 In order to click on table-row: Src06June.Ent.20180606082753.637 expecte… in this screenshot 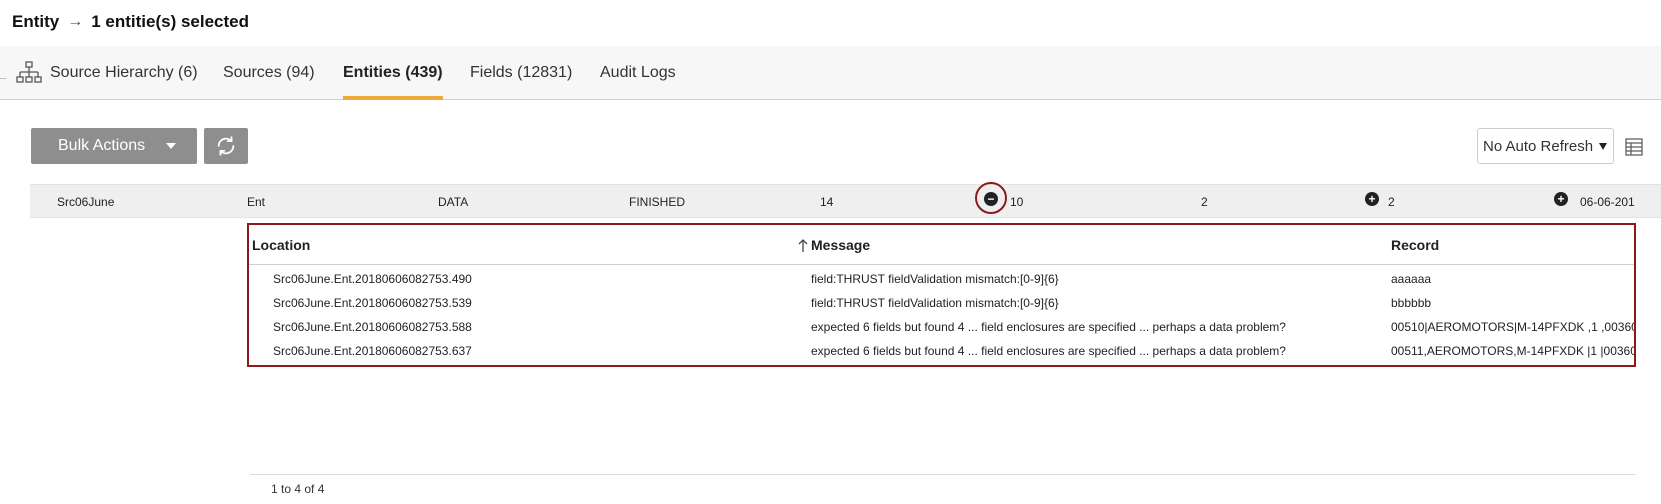, I will do `click(941, 351)`.